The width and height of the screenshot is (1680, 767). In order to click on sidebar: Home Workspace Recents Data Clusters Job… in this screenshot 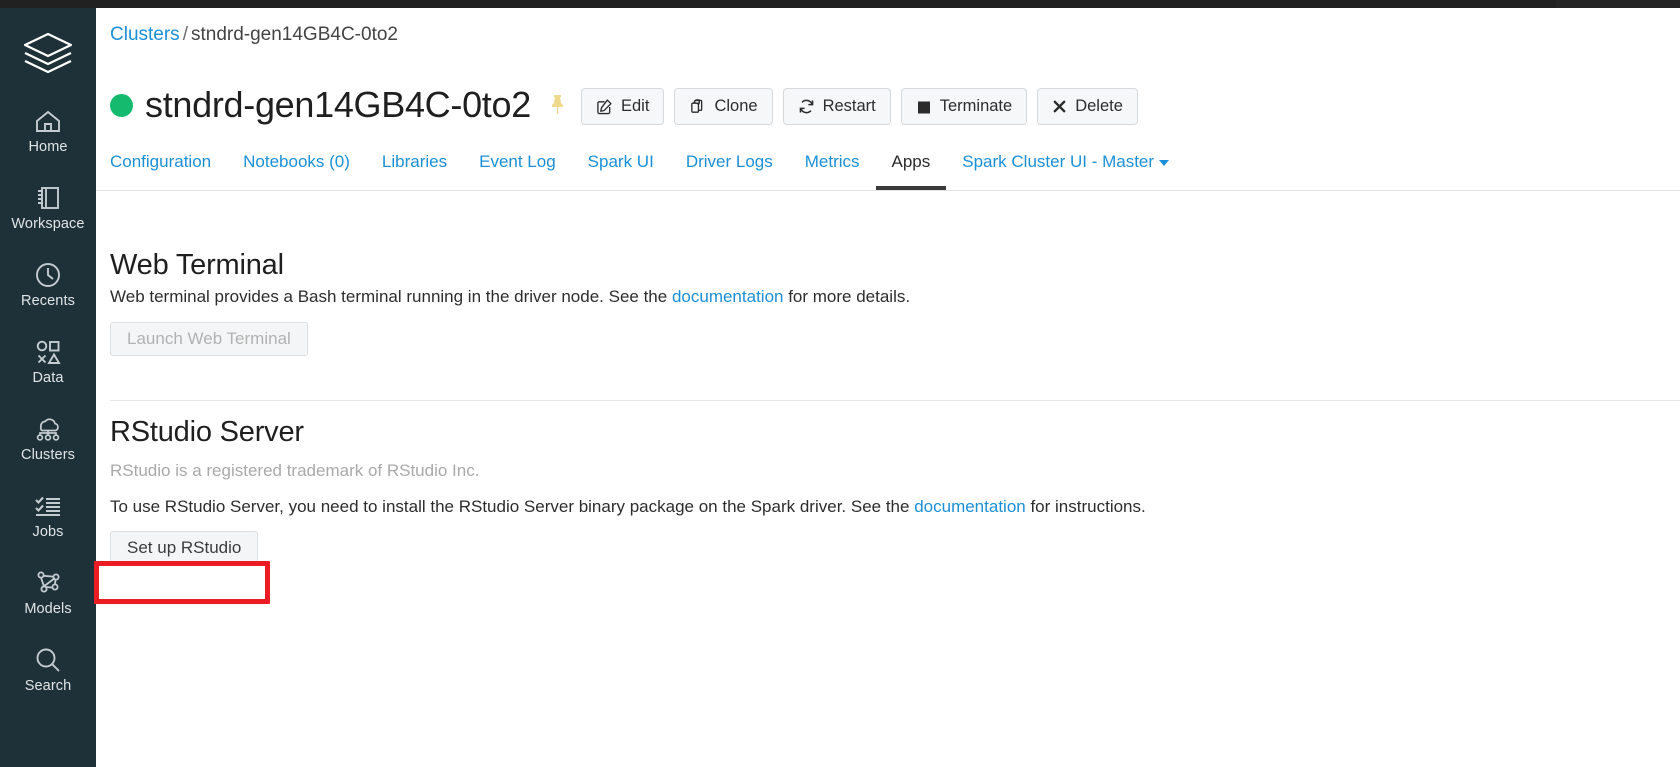, I will do `click(48, 387)`.